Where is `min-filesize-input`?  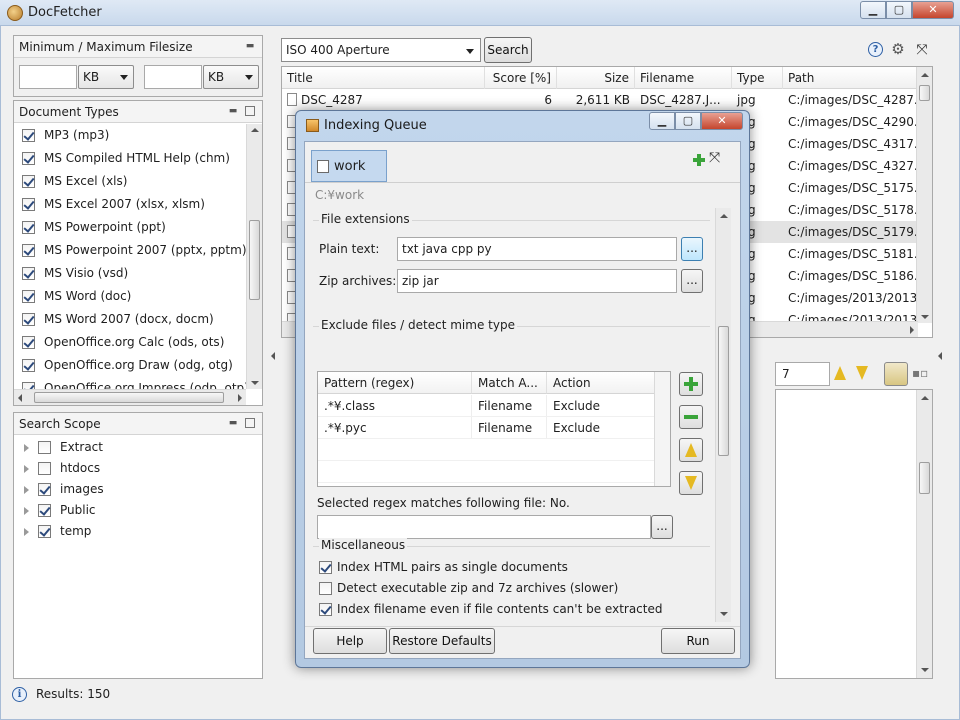
min-filesize-input is located at coordinates (48, 77).